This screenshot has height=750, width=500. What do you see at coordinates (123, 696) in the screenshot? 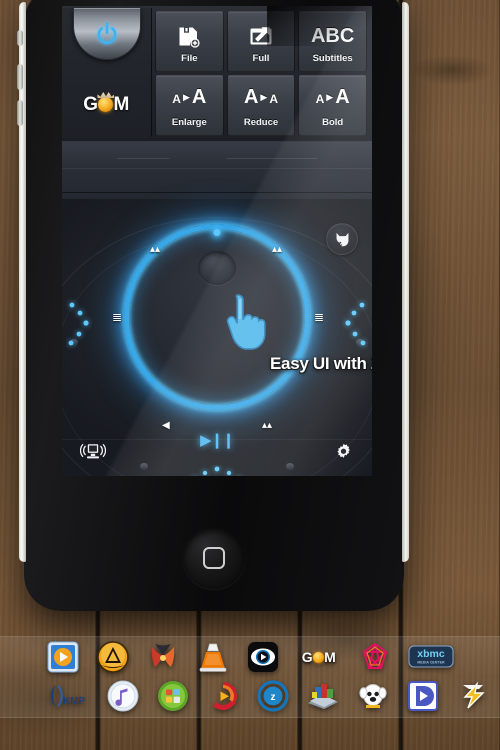
I see `dock-icon-itunes` at bounding box center [123, 696].